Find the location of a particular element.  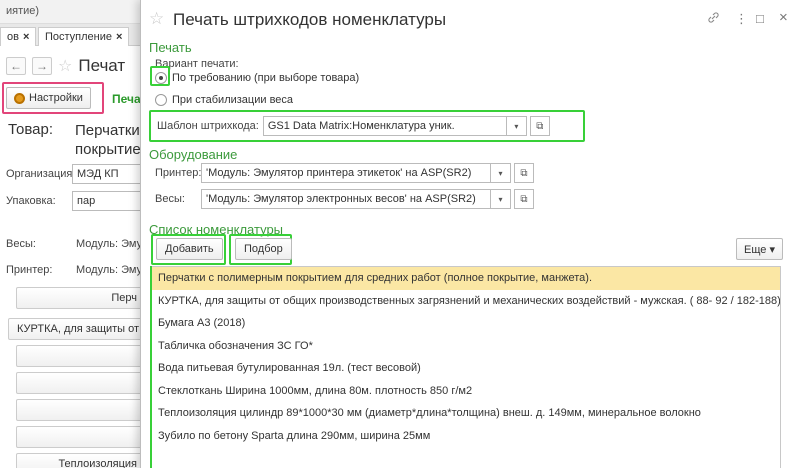

radio-on-demand: По требованию (при выборе товара) is located at coordinates (257, 78).